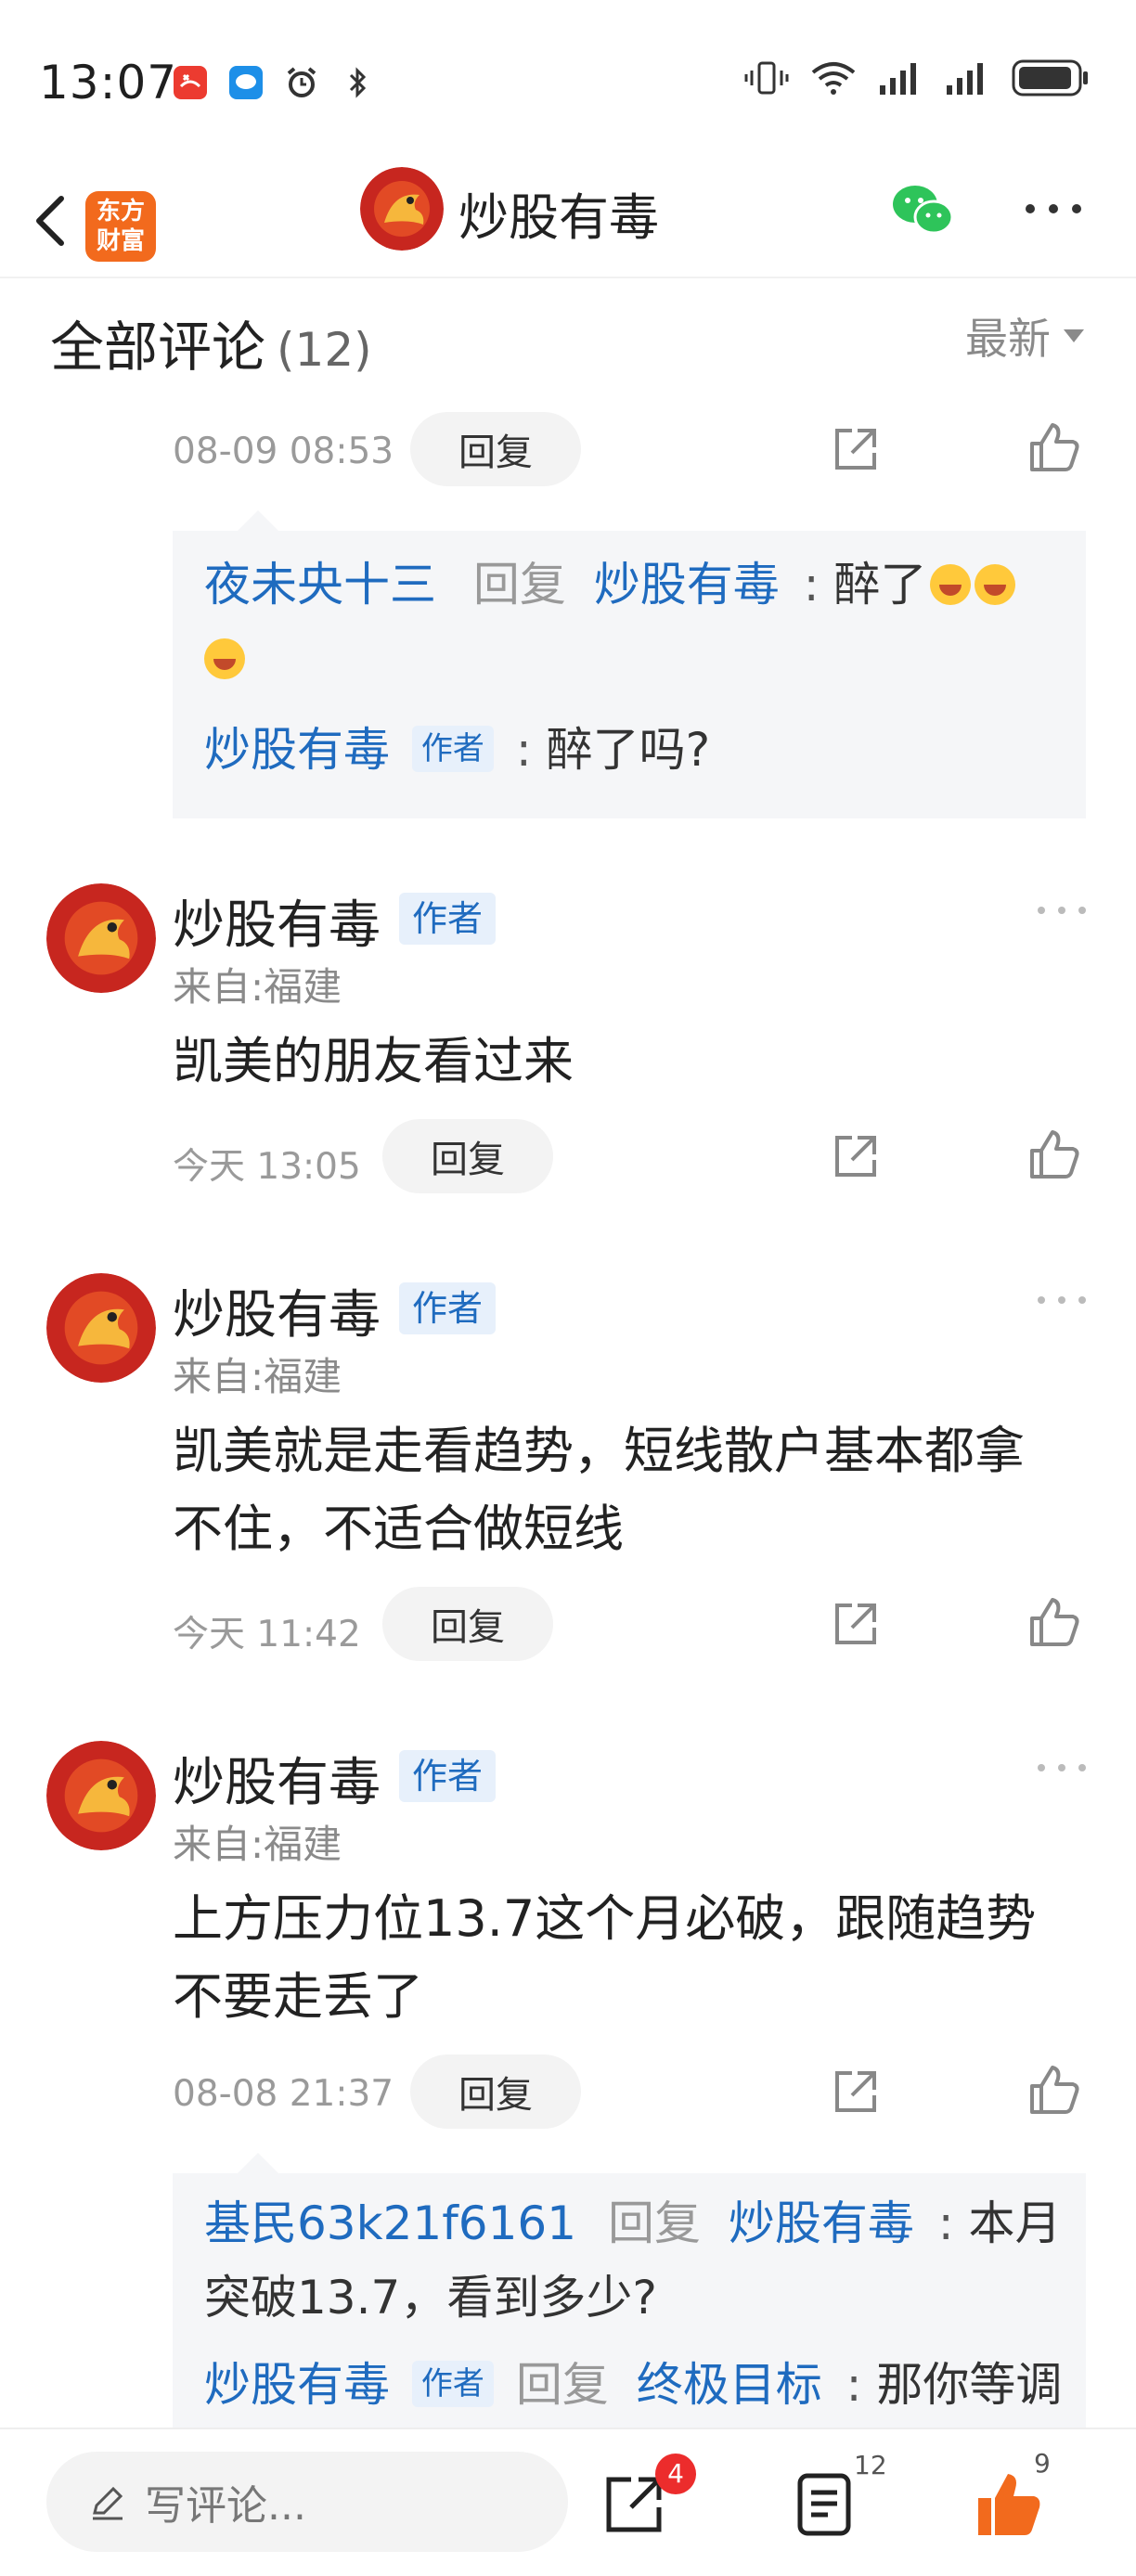 This screenshot has height=2576, width=1136. I want to click on back-button, so click(52, 218).